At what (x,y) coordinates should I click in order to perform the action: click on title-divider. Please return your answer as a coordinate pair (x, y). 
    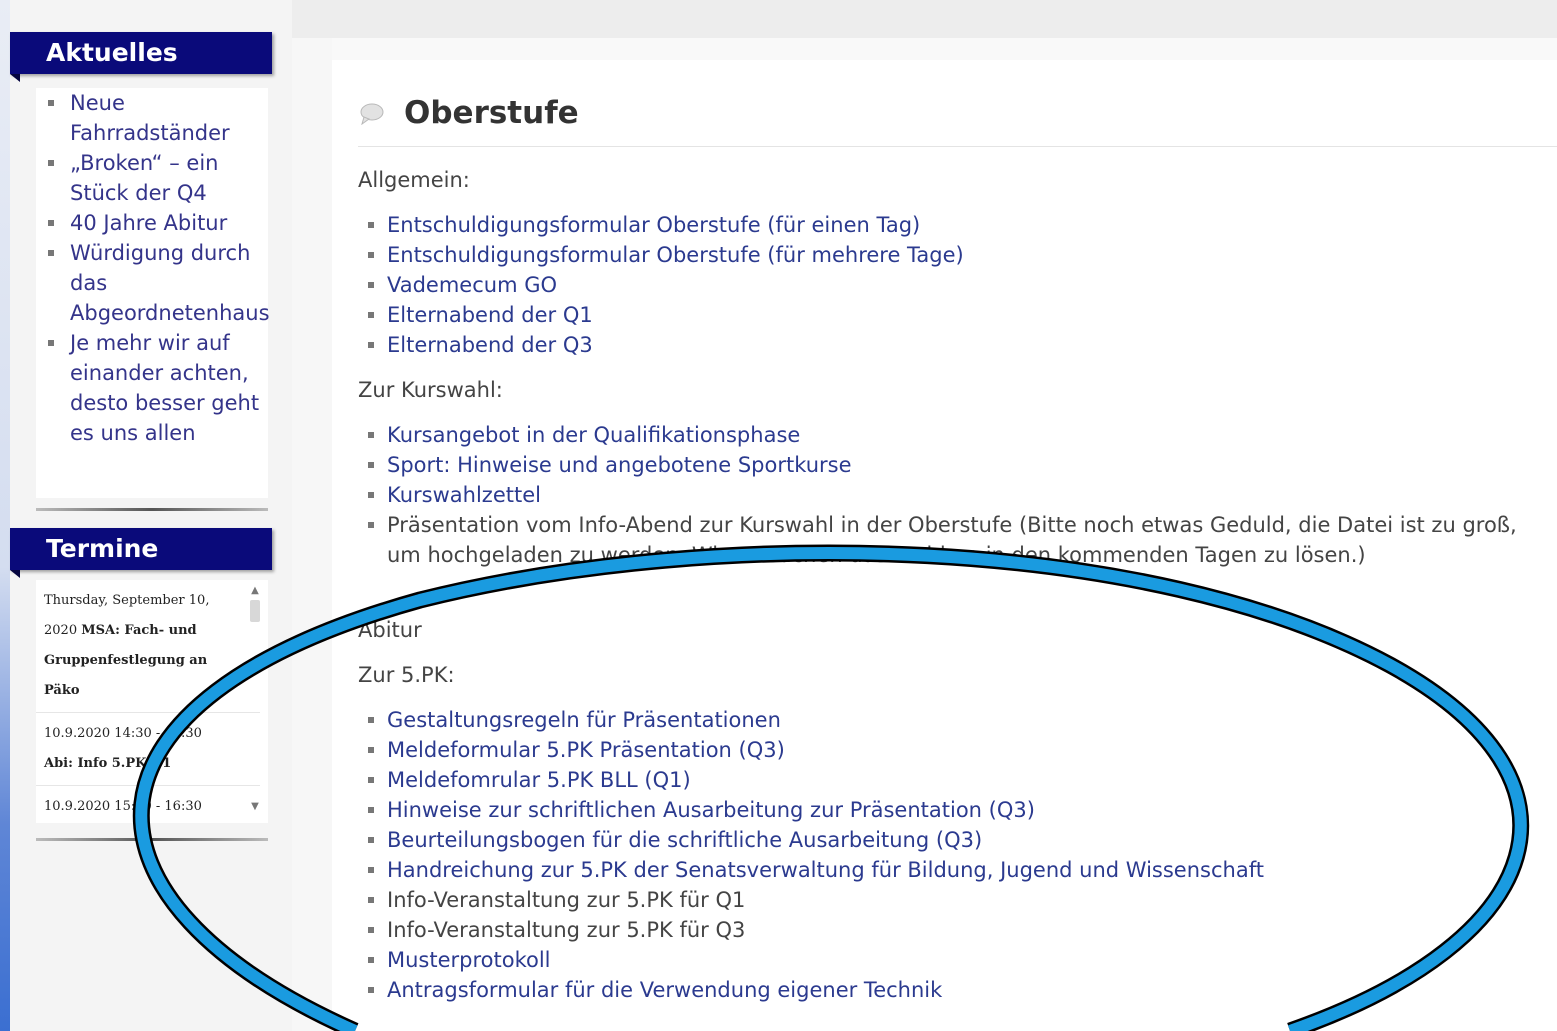
    Looking at the image, I should click on (957, 146).